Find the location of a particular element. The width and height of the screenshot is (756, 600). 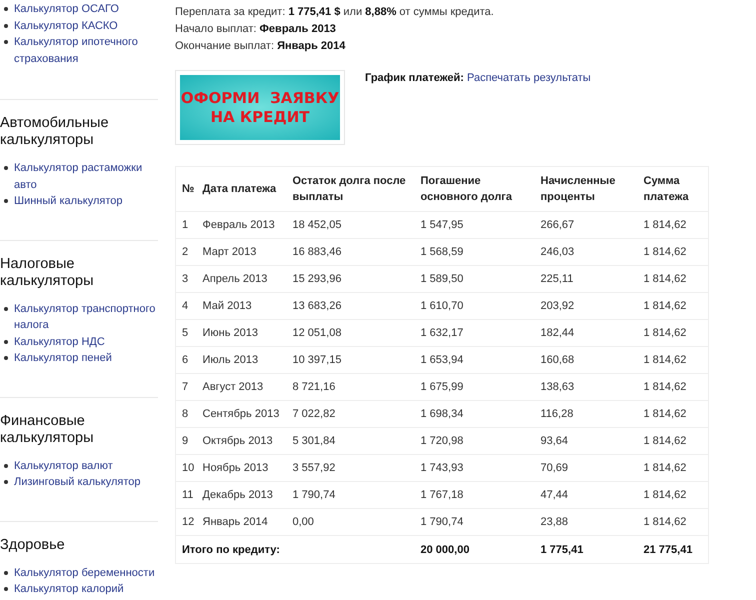

table-cell: 7 is located at coordinates (186, 387).